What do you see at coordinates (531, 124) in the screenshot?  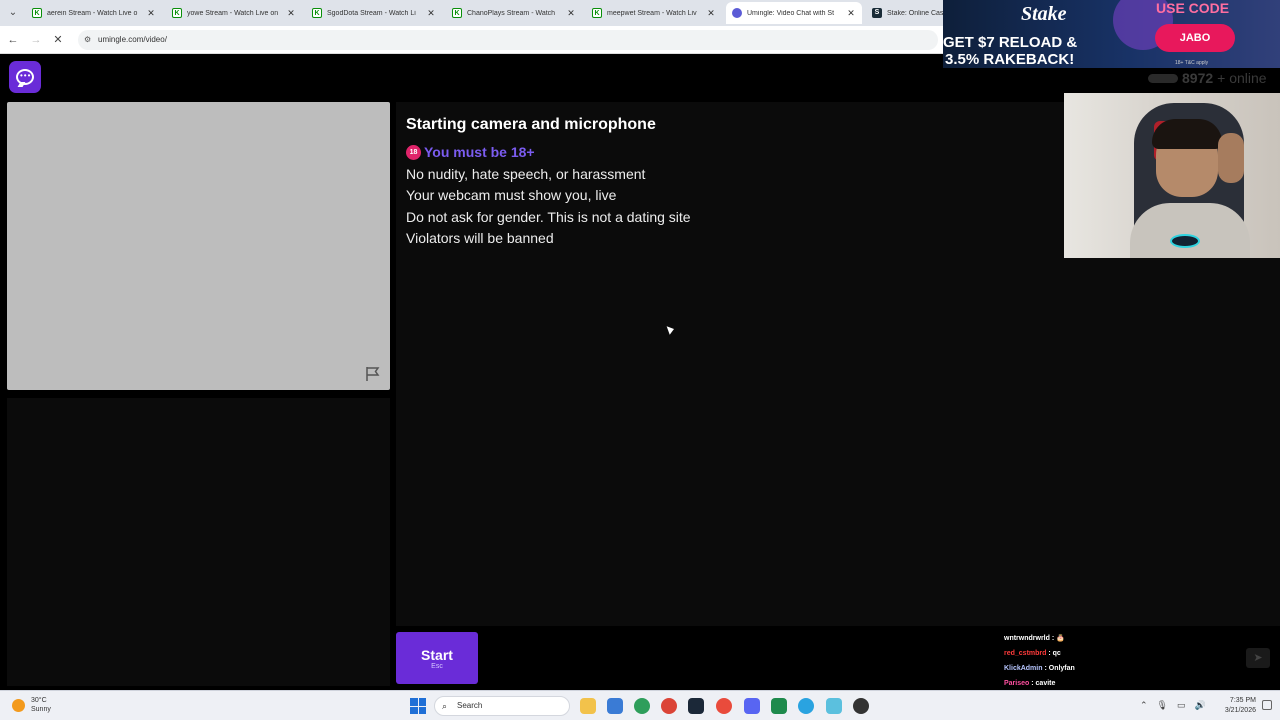 I see `status-title: Starting camera and microphone` at bounding box center [531, 124].